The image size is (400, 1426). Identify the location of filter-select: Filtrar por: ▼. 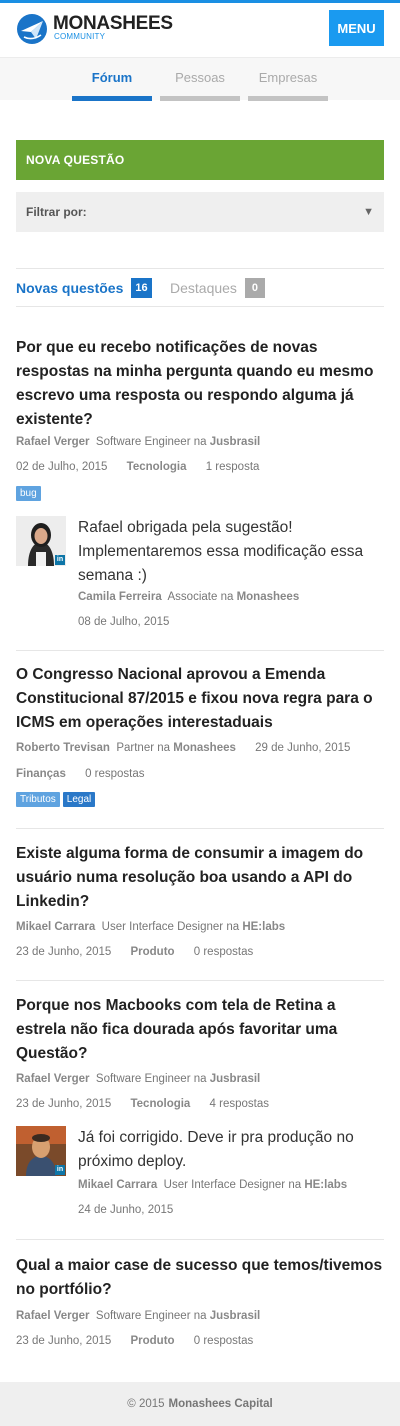
(200, 212).